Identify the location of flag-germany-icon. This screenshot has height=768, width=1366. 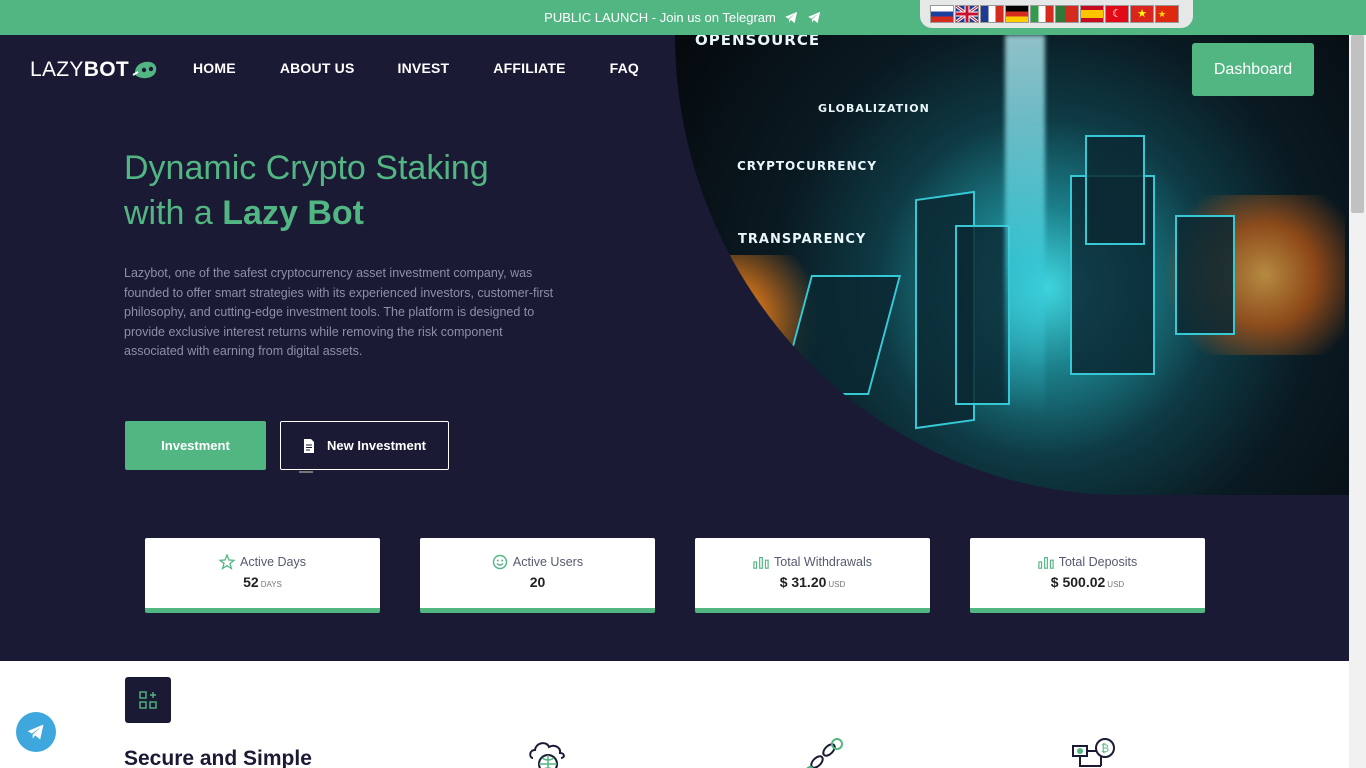
(1017, 14).